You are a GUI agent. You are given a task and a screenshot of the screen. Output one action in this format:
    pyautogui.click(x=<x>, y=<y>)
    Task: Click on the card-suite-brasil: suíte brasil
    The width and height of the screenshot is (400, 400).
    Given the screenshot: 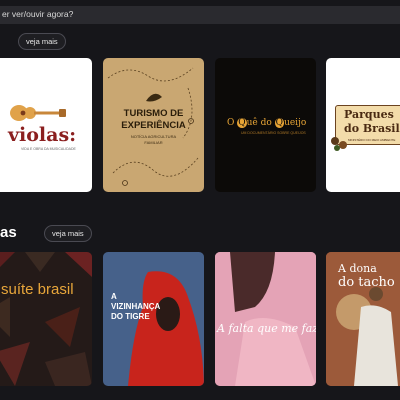 What is the action you would take?
    pyautogui.click(x=46, y=319)
    